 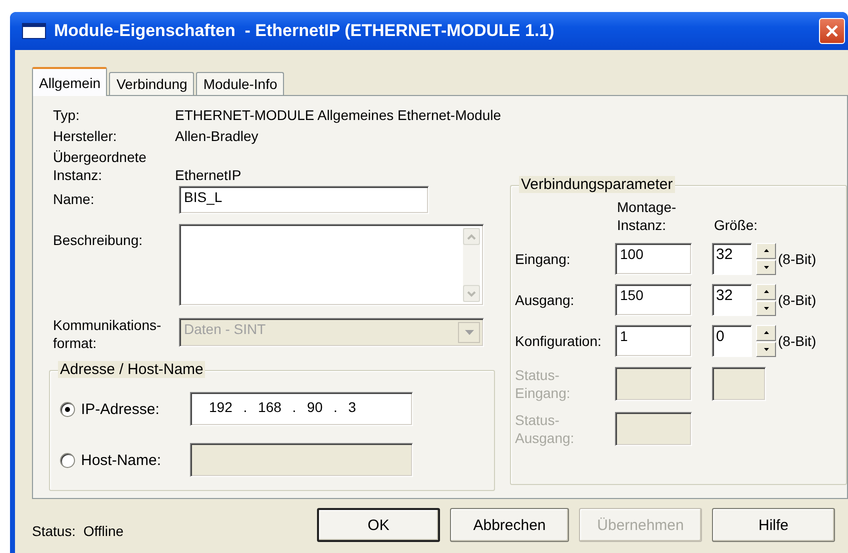 I want to click on instance-field: 100, so click(x=653, y=259).